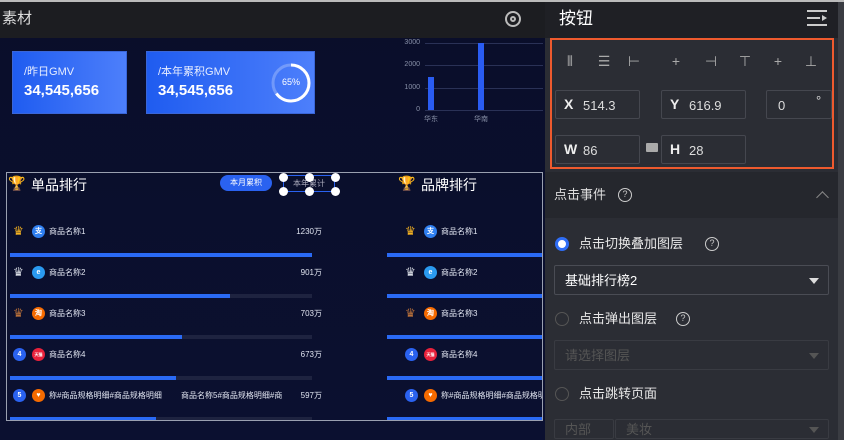 Image resolution: width=844 pixels, height=440 pixels. I want to click on radio-jump-page, so click(562, 394).